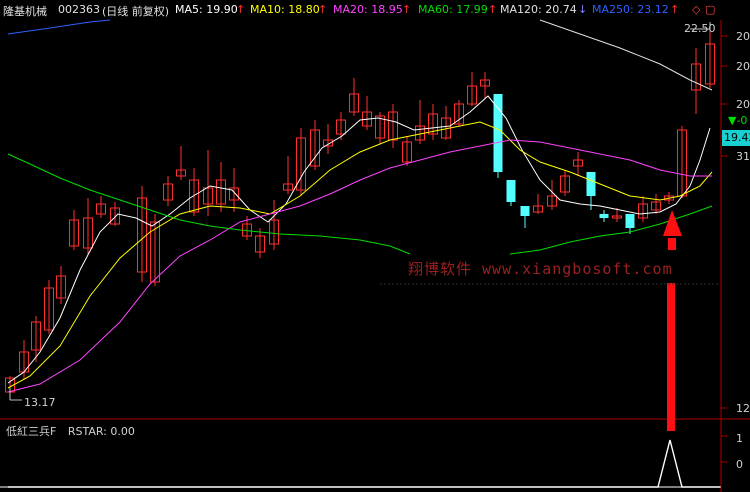 The height and width of the screenshot is (492, 750). I want to click on ma60-line-b, so click(611, 230).